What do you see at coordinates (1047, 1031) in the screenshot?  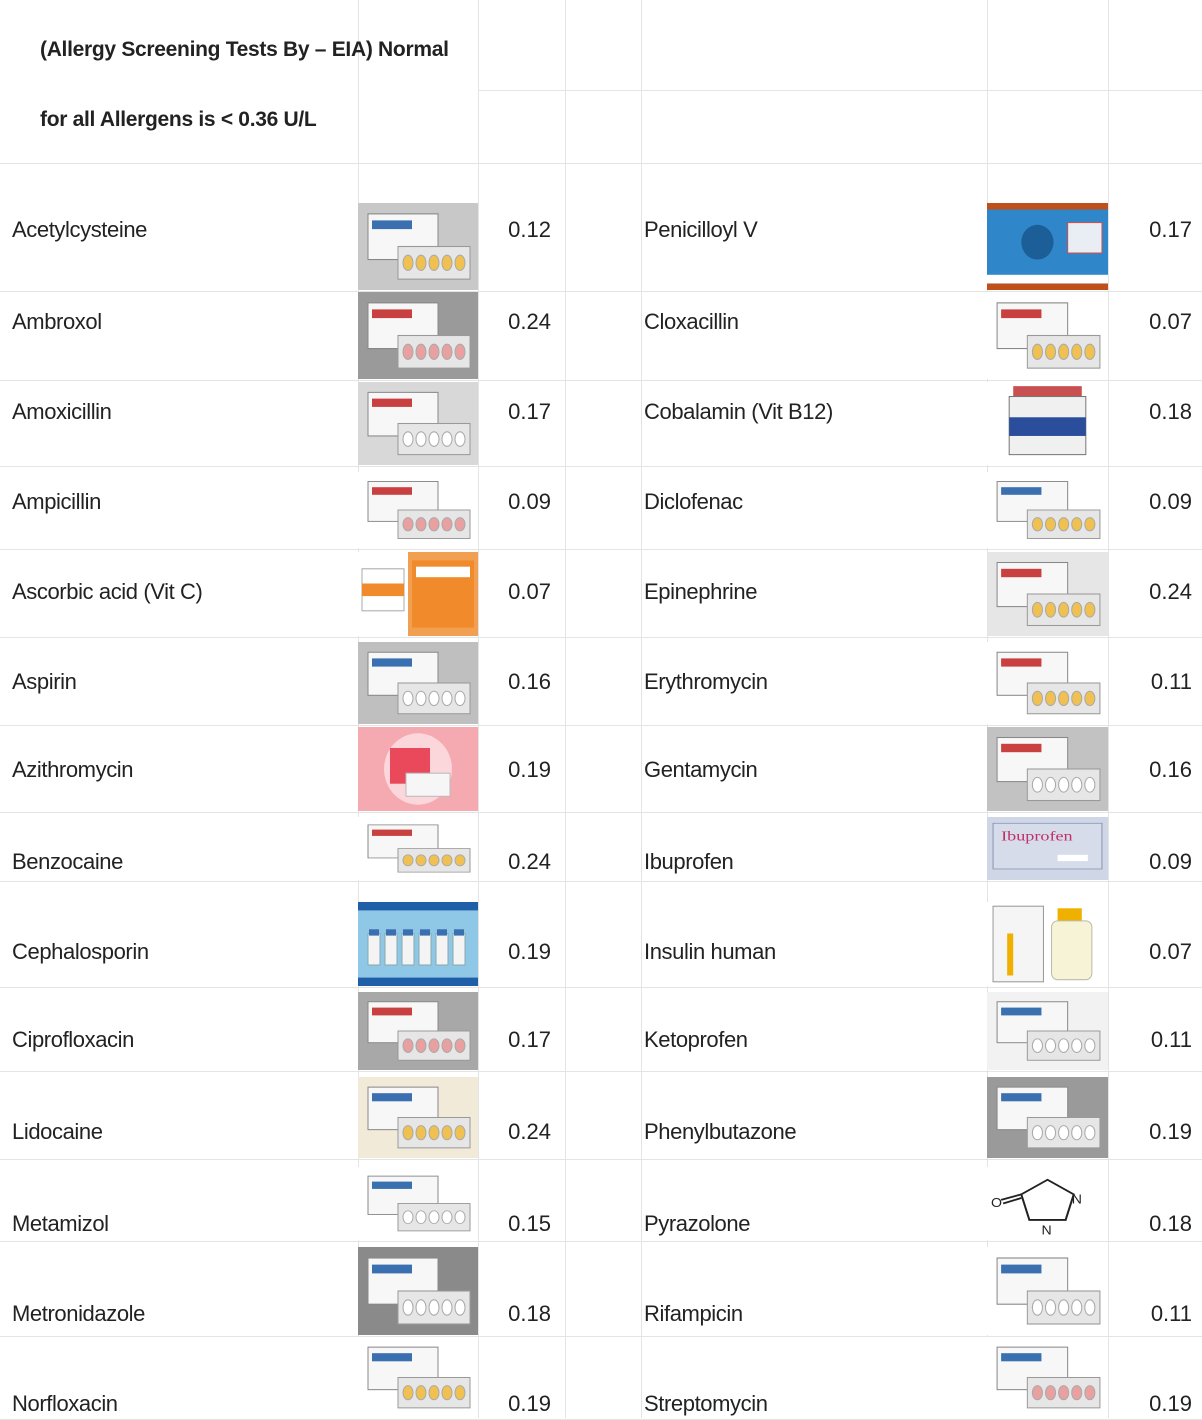 I see `ketoprofen-box-image` at bounding box center [1047, 1031].